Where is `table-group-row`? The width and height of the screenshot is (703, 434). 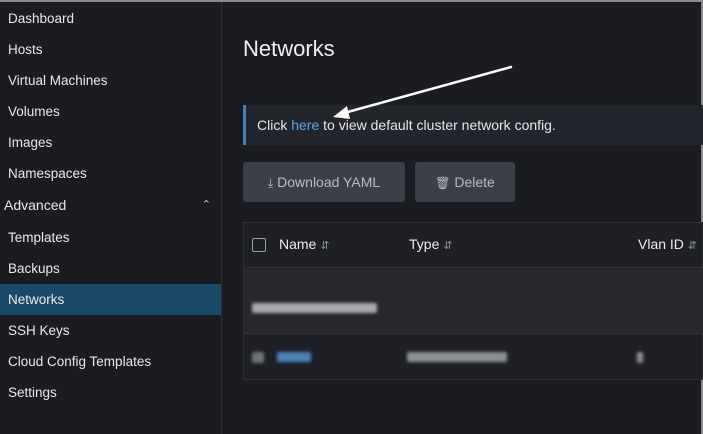 table-group-row is located at coordinates (473, 301).